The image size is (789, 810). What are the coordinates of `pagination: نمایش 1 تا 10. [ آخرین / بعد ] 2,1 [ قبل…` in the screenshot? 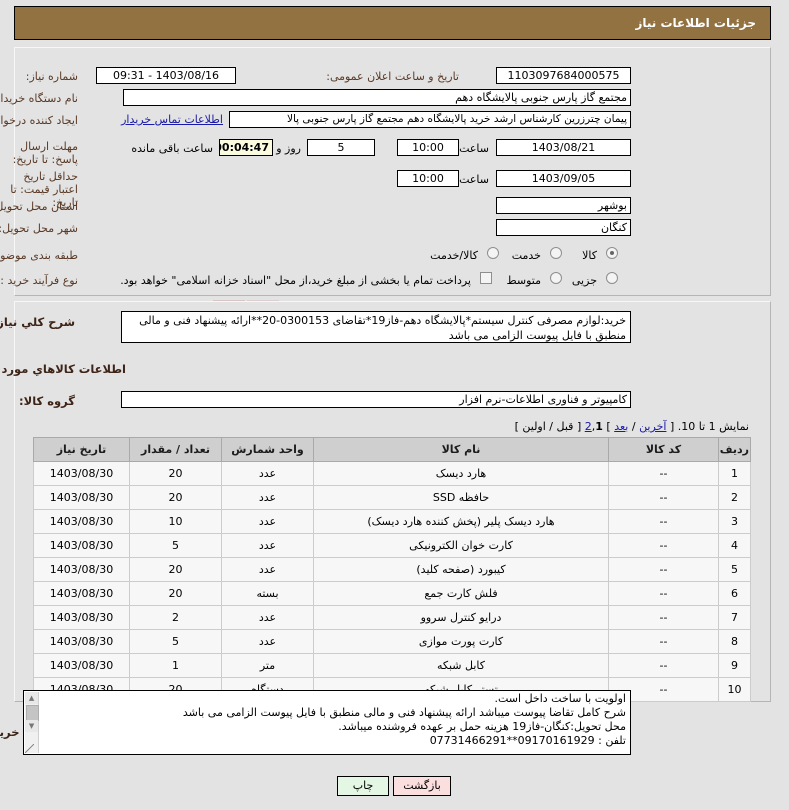 It's located at (632, 426).